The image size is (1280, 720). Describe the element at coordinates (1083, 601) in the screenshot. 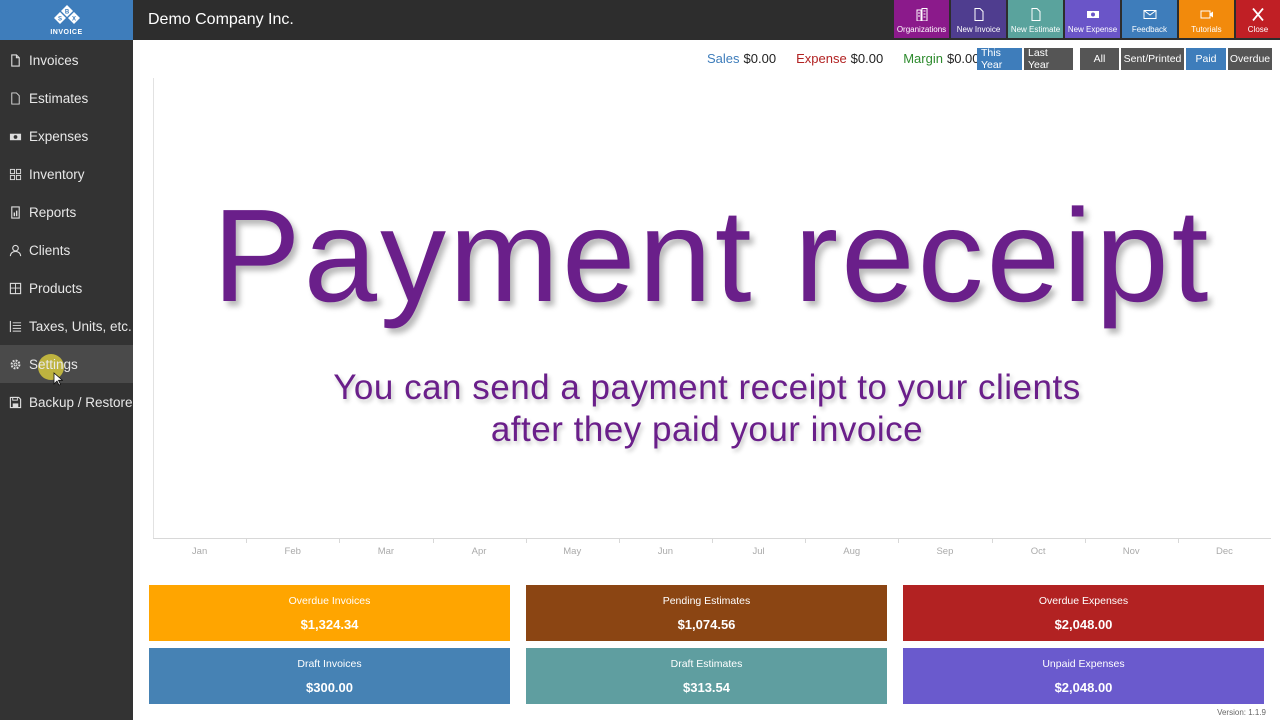

I see `card-title: Overdue Expenses` at that location.